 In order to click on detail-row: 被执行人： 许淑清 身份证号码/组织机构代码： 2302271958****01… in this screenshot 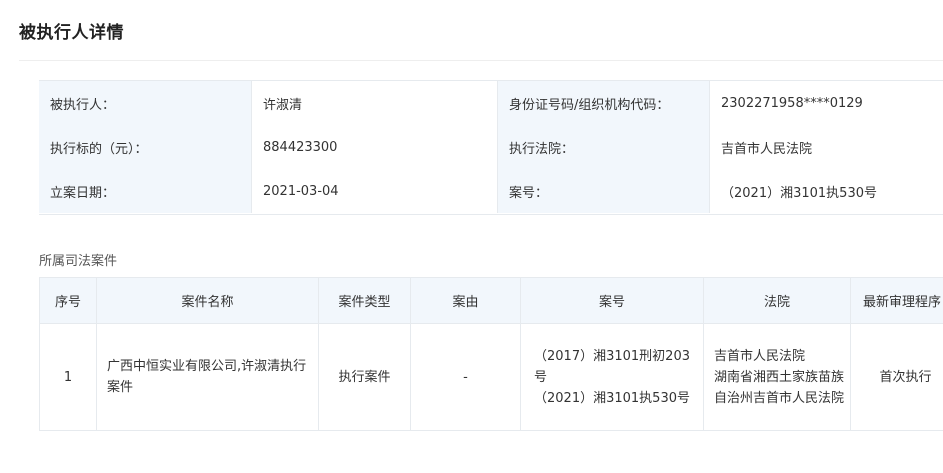, I will do `click(491, 103)`.